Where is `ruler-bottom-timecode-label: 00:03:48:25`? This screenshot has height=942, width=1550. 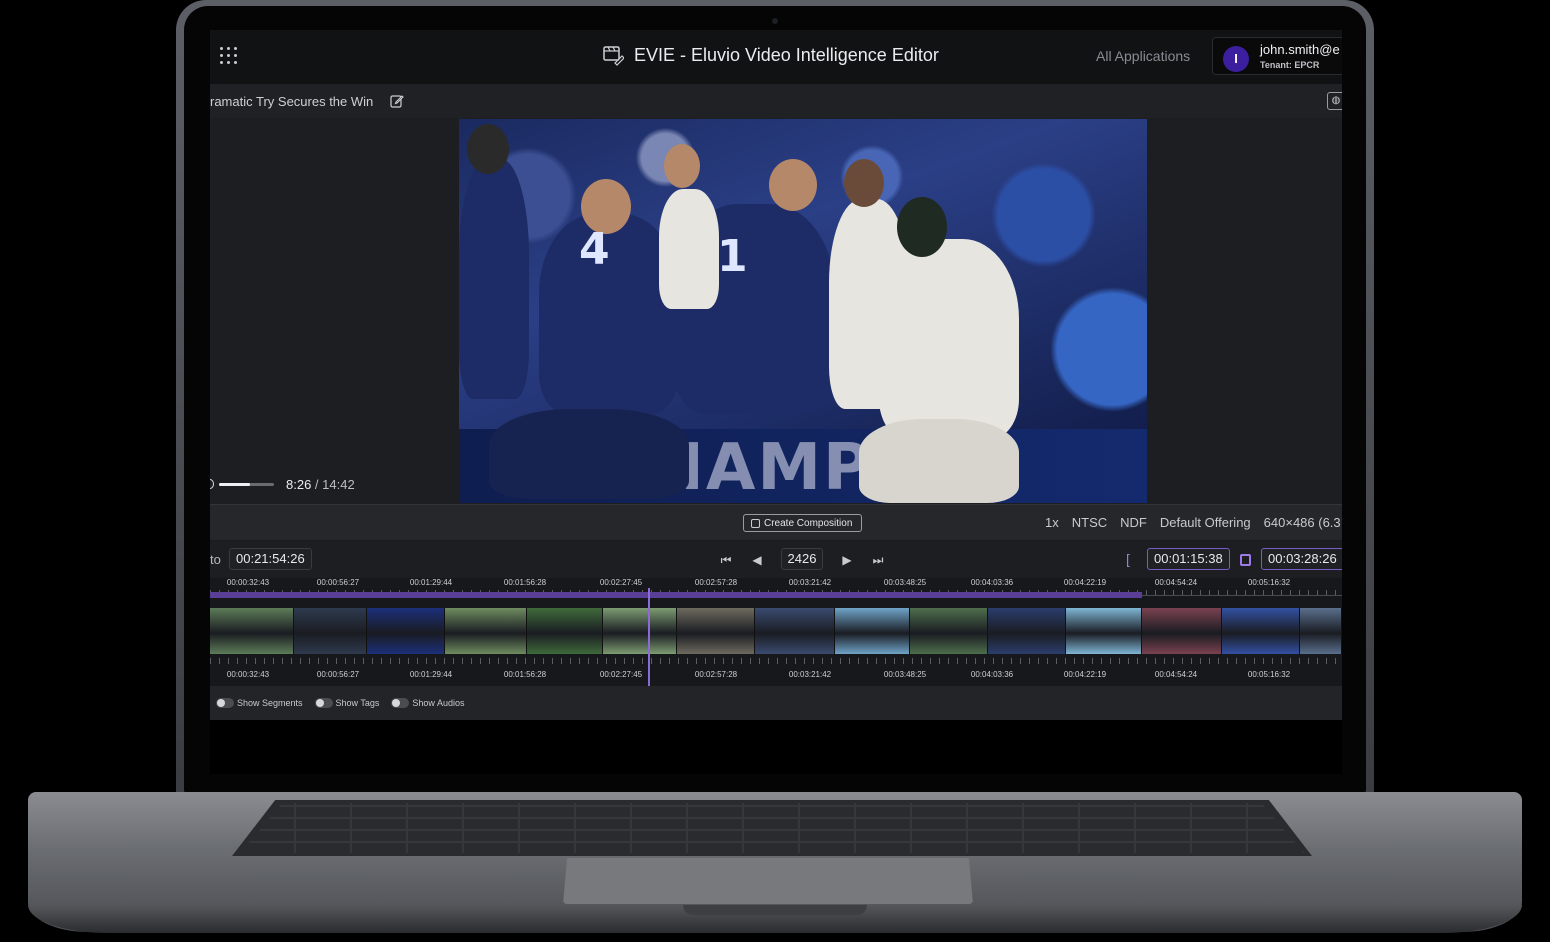
ruler-bottom-timecode-label: 00:03:48:25 is located at coordinates (905, 674).